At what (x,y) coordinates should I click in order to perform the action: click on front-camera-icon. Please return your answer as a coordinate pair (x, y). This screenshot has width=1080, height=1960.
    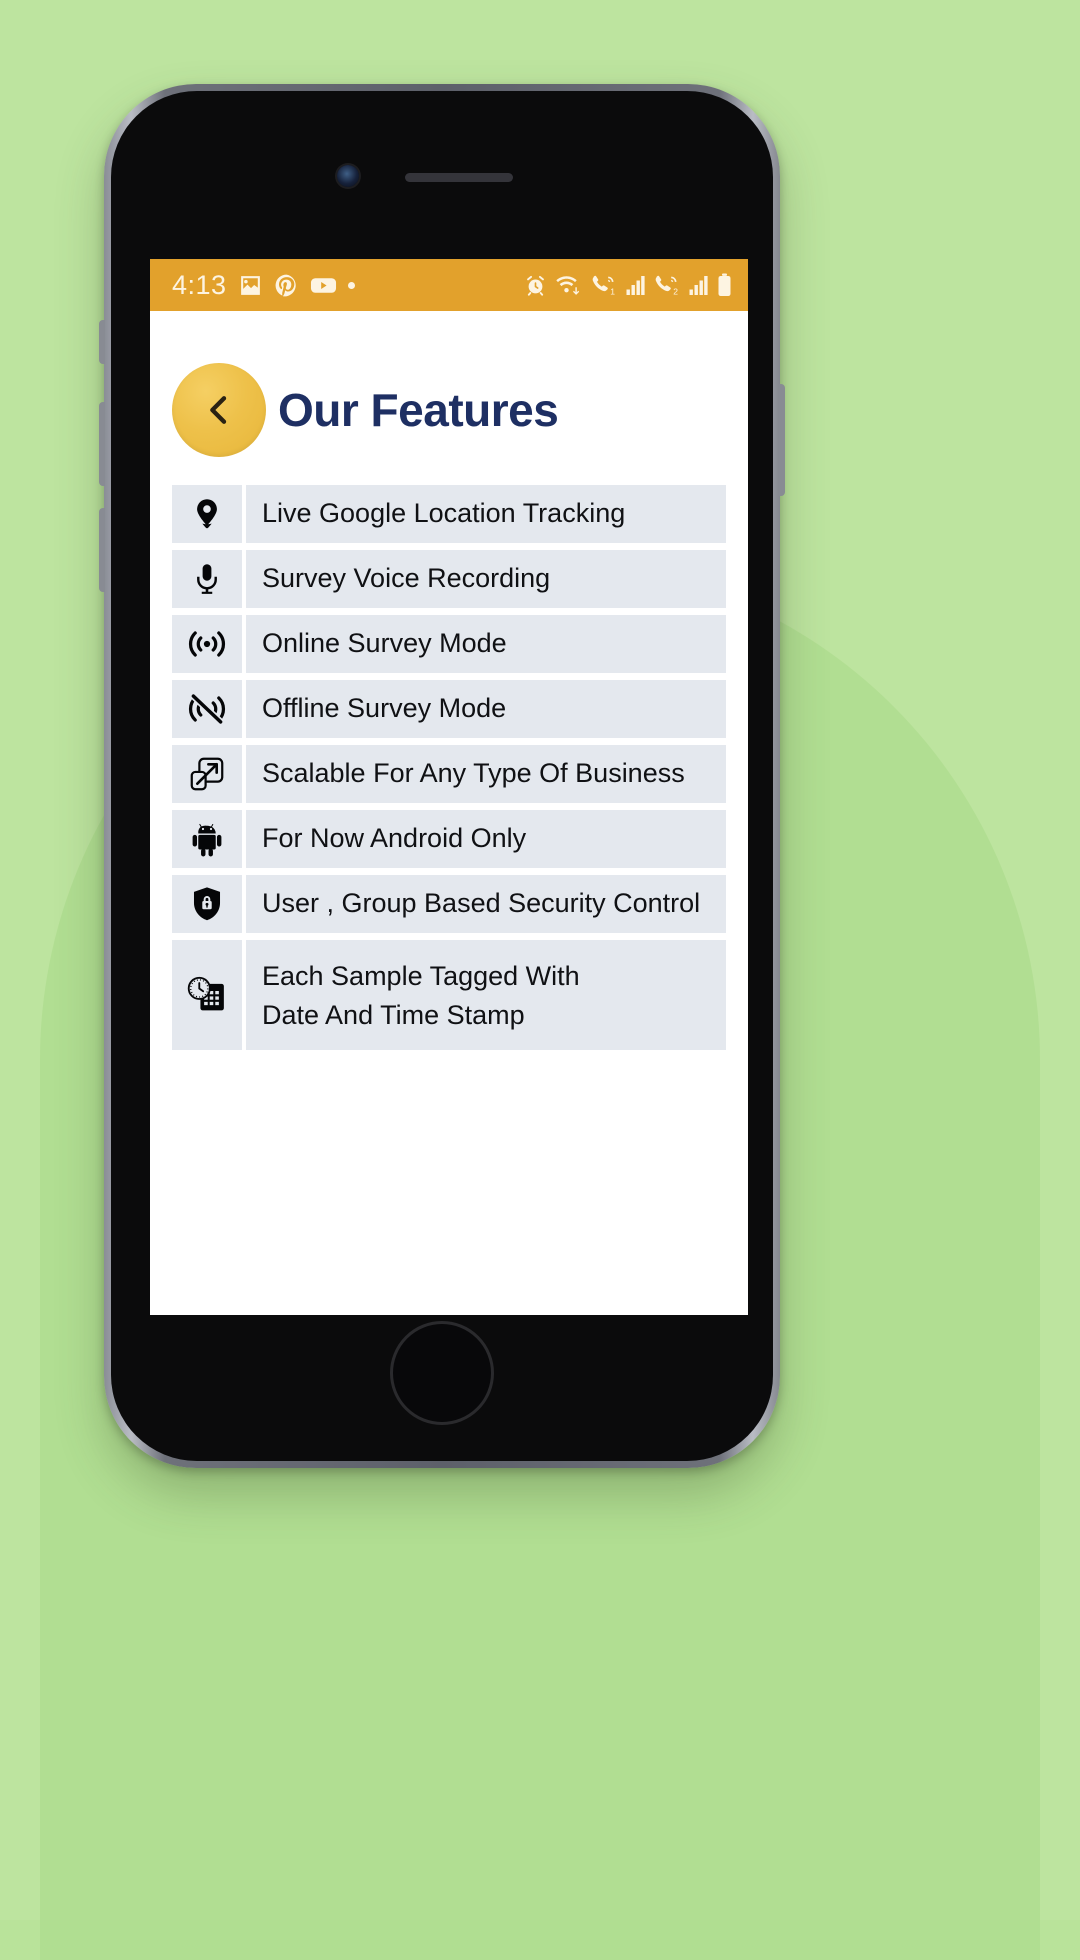
    Looking at the image, I should click on (348, 176).